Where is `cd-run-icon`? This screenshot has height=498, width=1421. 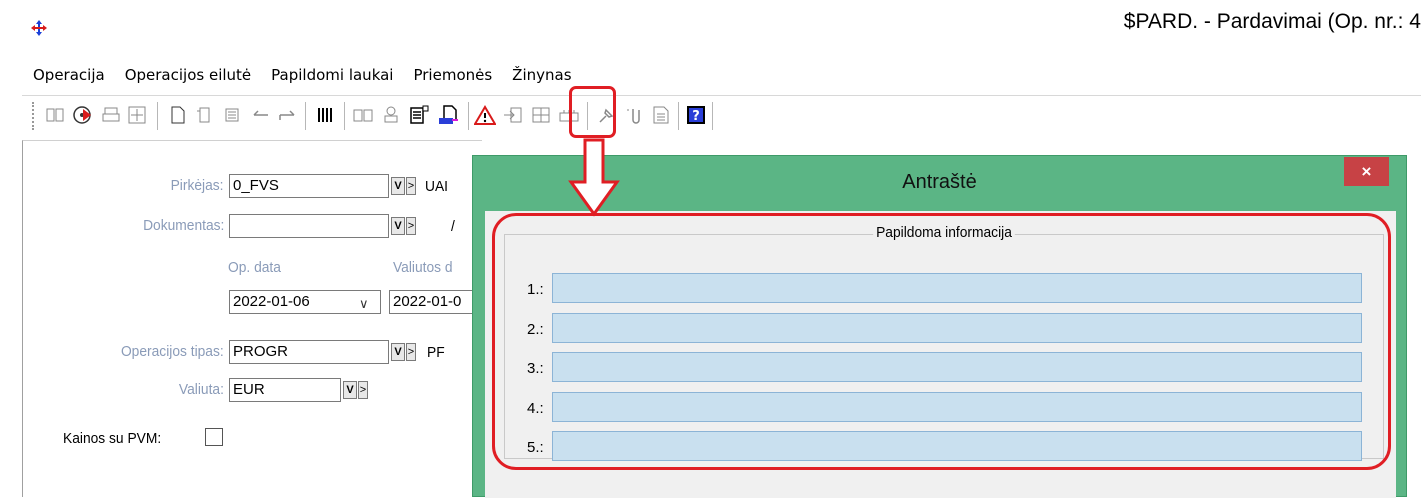
cd-run-icon is located at coordinates (83, 115).